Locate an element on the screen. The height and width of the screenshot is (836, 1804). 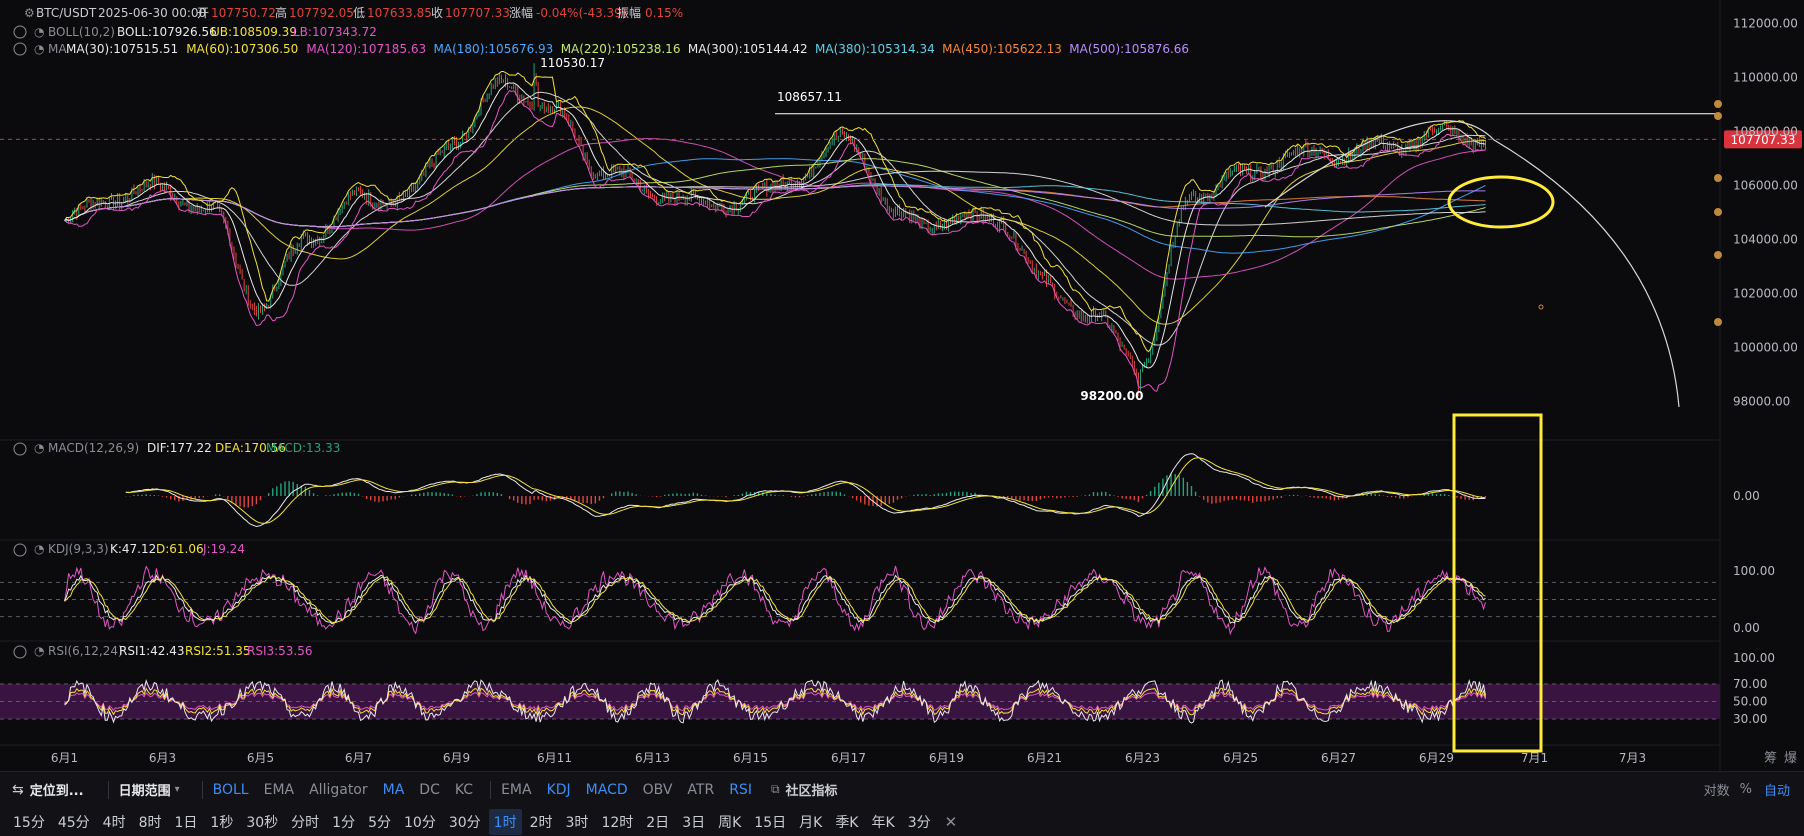
x-tick-label: 6月17 is located at coordinates (848, 758).